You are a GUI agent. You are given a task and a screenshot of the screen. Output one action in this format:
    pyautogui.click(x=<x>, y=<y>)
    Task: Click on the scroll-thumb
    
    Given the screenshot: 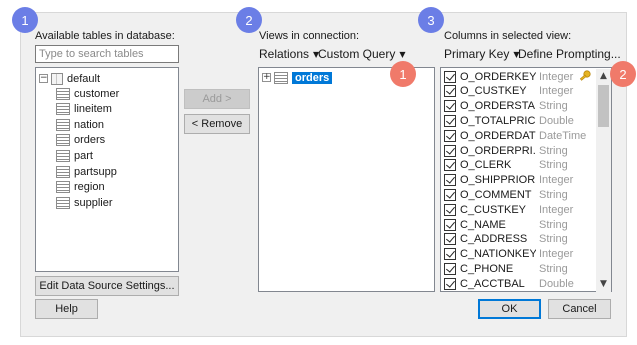 What is the action you would take?
    pyautogui.click(x=603, y=106)
    